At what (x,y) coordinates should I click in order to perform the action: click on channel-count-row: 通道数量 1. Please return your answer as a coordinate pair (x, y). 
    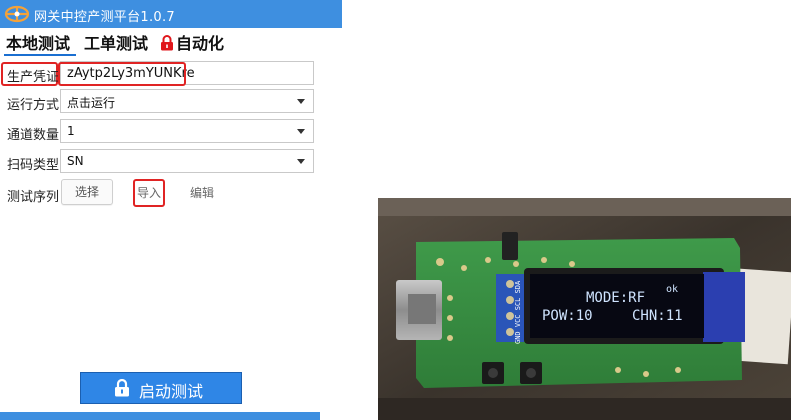
    Looking at the image, I should click on (171, 132).